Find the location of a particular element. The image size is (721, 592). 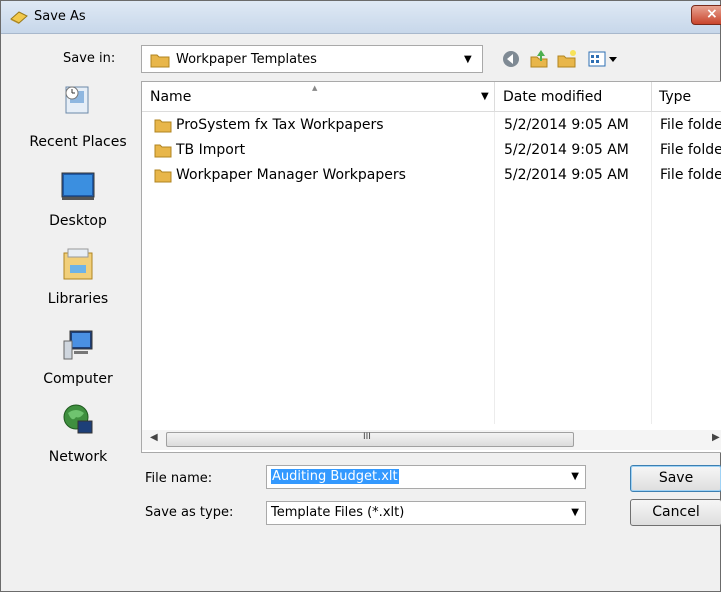

column-header-name: Name is located at coordinates (170, 97).